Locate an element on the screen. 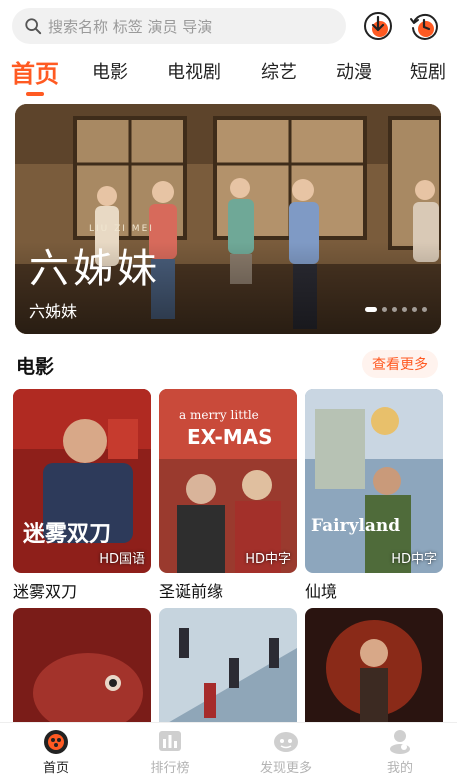 The image size is (457, 778). movie-poster: a merry little EX-MAS HD中字 is located at coordinates (228, 481).